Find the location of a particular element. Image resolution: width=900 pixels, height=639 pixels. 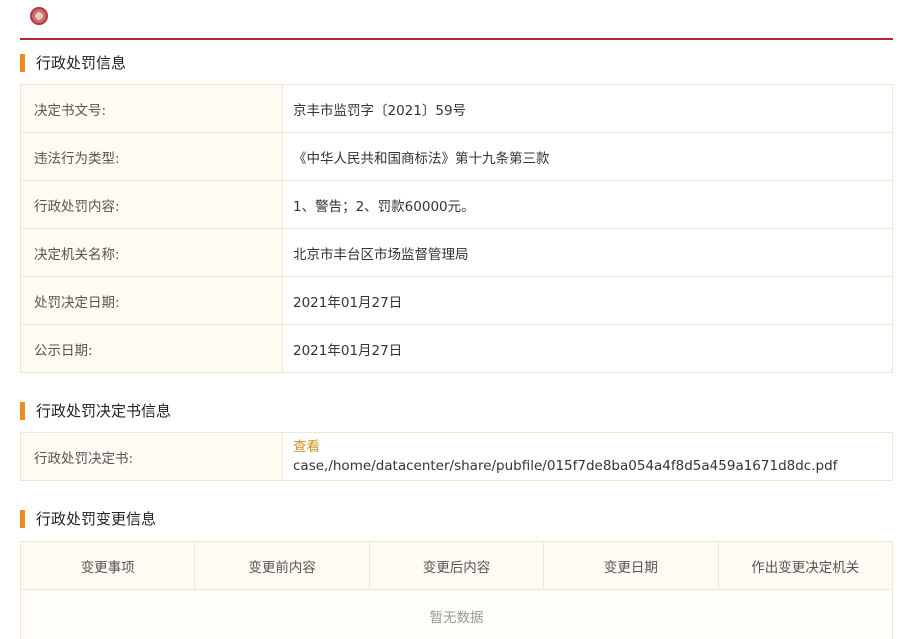

table-row: 决定机关名称: 北京市丰台区市场监督管理局 is located at coordinates (456, 252).